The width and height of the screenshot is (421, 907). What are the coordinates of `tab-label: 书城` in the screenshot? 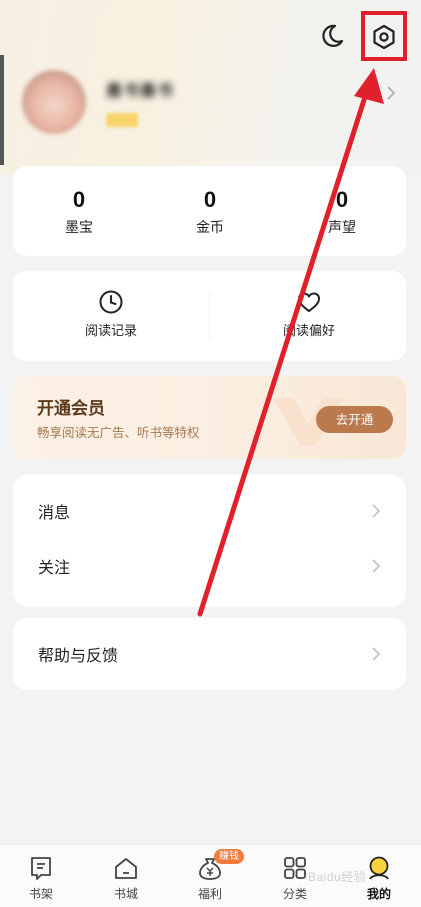 It's located at (125, 894).